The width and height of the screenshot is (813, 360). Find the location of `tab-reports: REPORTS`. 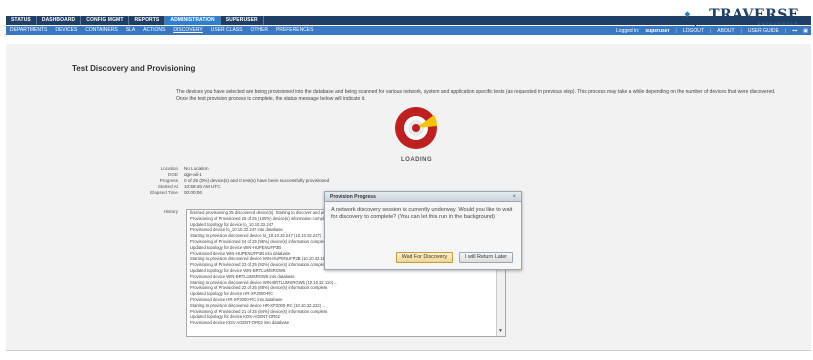

tab-reports: REPORTS is located at coordinates (147, 20).